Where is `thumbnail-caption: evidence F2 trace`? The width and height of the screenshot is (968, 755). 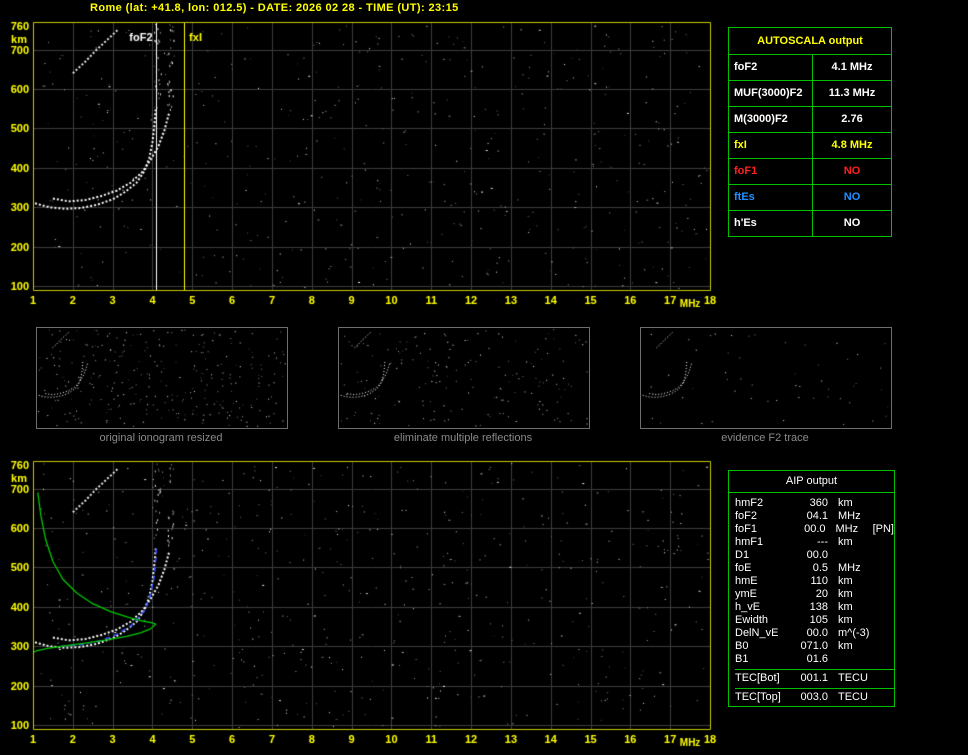 thumbnail-caption: evidence F2 trace is located at coordinates (765, 438).